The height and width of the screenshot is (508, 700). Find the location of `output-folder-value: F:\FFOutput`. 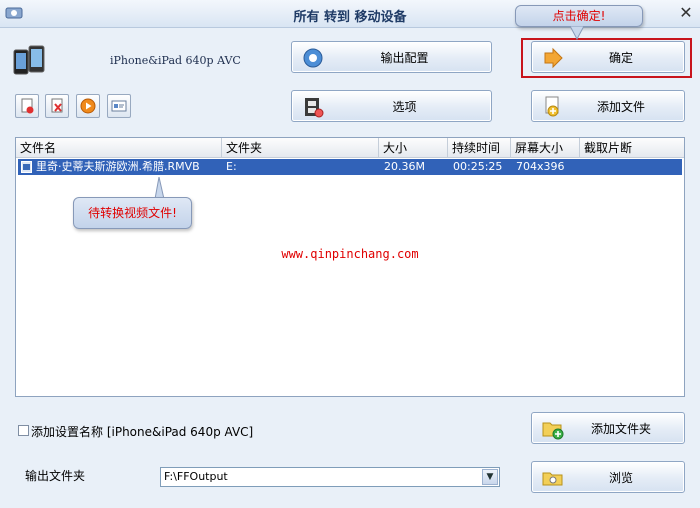

output-folder-value: F:\FFOutput is located at coordinates (196, 476).